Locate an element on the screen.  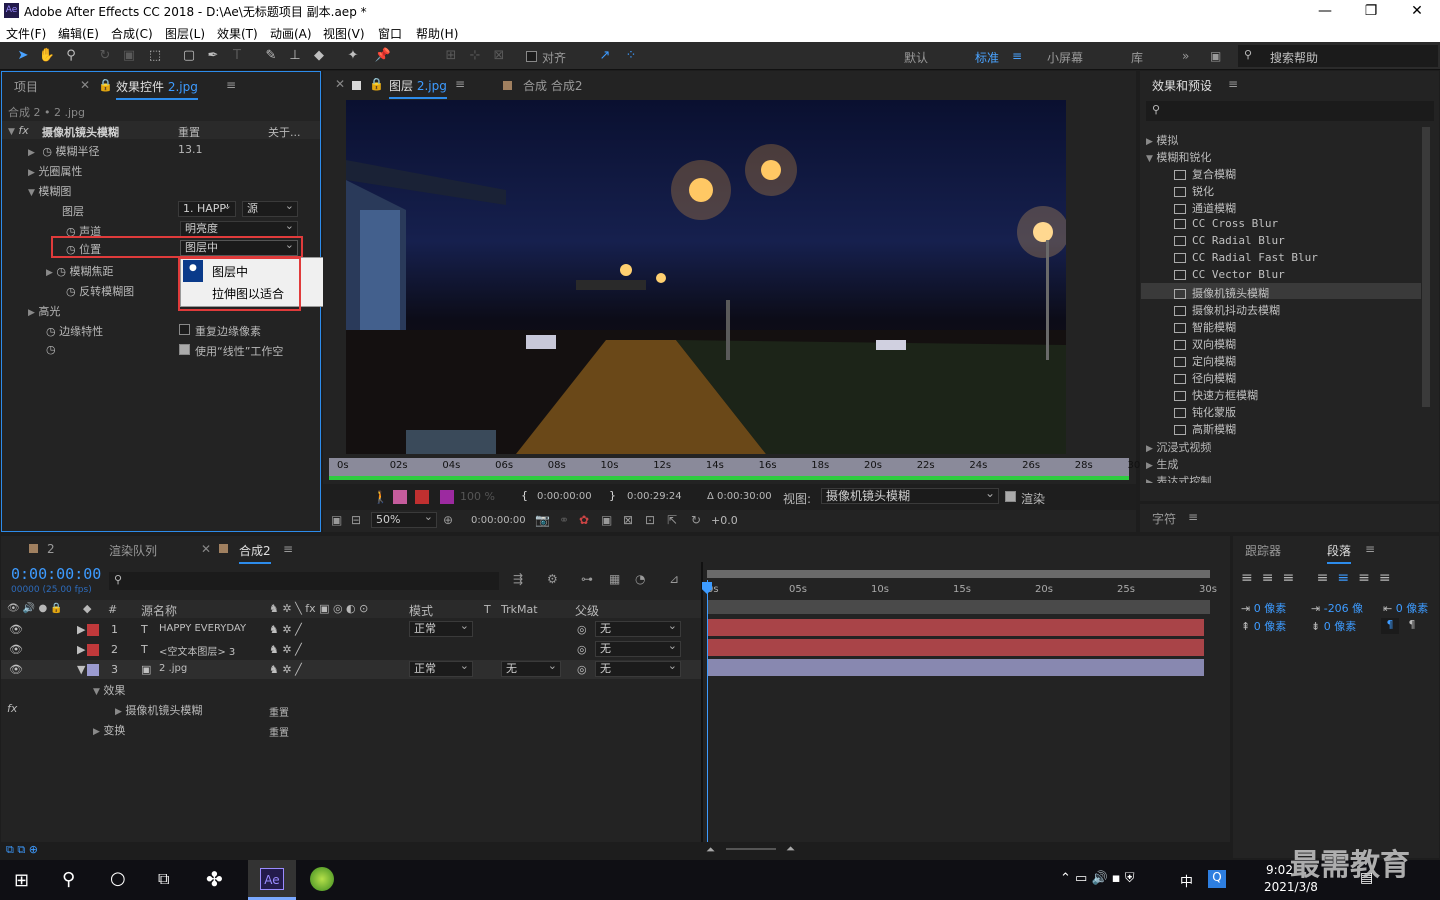
axis-view-icon: ⊠ is located at coordinates (499, 56).